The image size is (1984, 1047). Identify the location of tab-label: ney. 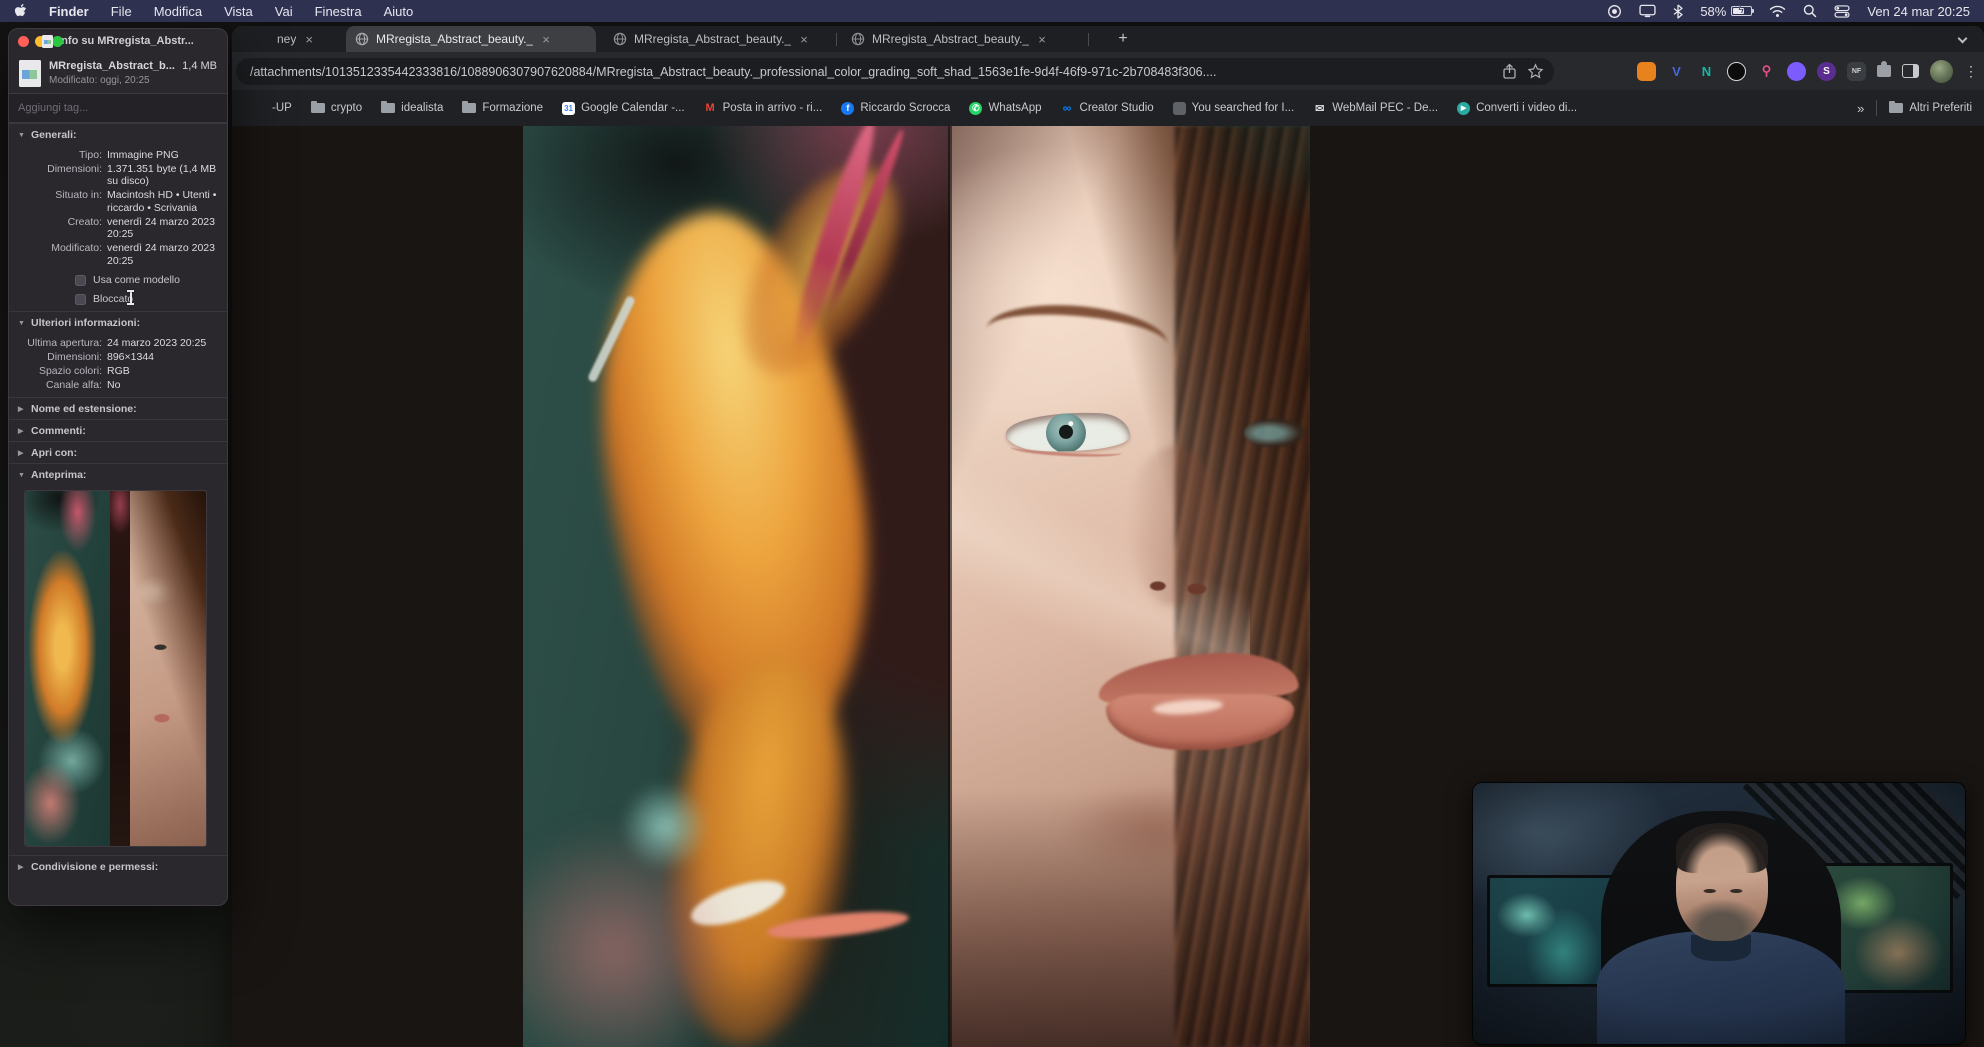
(287, 39).